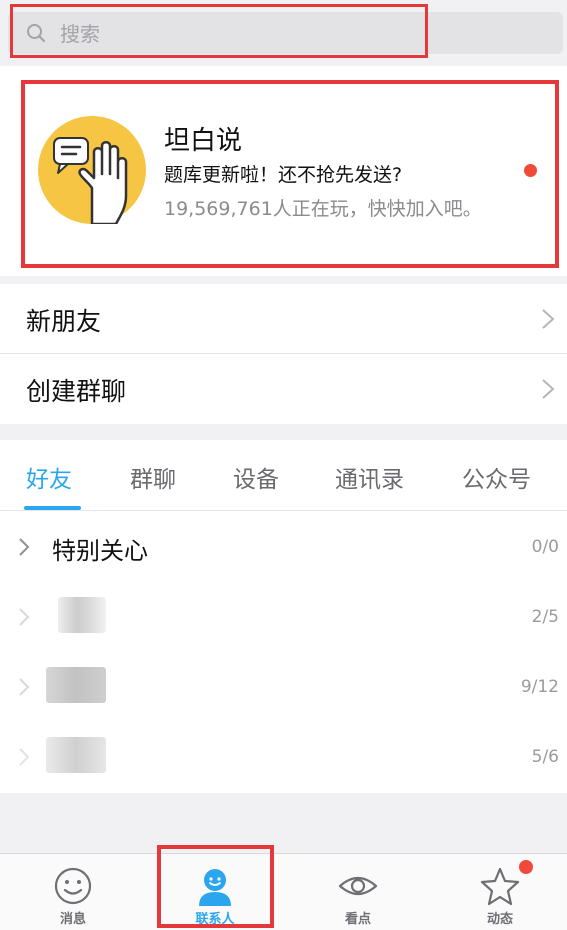  I want to click on friend-group-count: 9/12, so click(539, 687).